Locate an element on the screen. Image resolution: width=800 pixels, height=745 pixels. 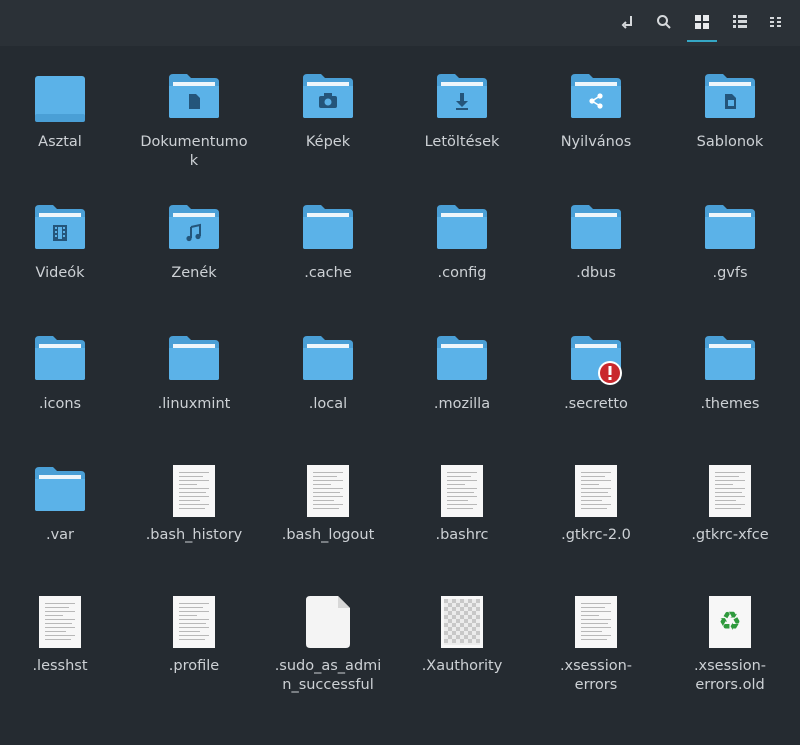
search-icon is located at coordinates (664, 22).